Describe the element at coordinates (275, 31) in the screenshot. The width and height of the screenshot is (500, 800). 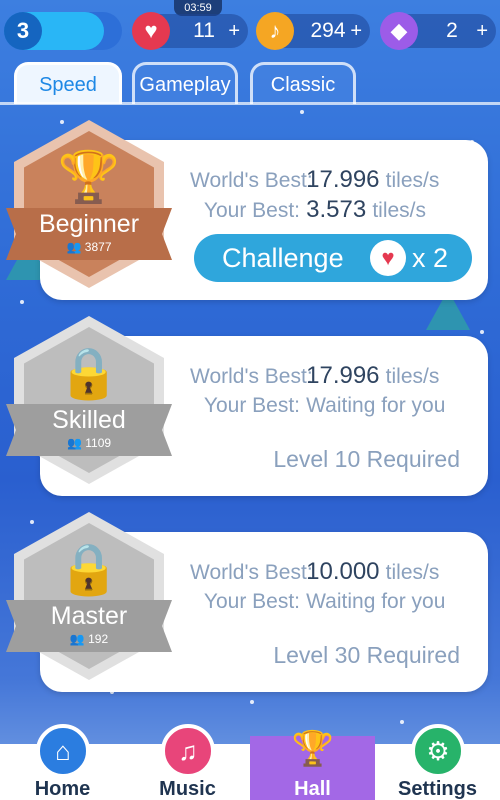
I see `music-note-icon: ♪` at that location.